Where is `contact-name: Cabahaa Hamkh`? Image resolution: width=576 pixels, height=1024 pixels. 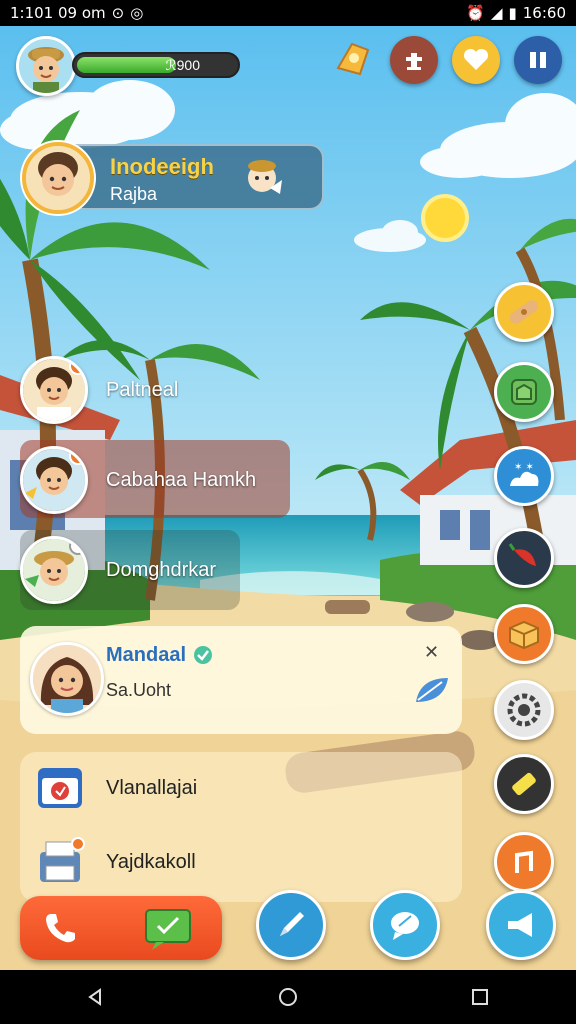
contact-name: Cabahaa Hamkh is located at coordinates (181, 479).